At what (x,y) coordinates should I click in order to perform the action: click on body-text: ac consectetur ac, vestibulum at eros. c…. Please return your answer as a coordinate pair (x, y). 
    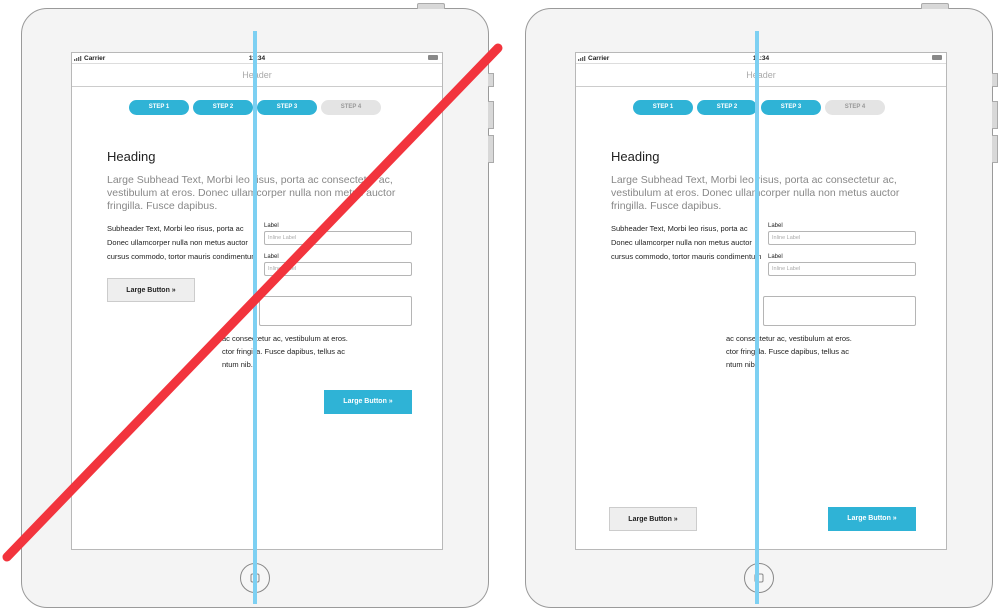
    Looking at the image, I should click on (322, 351).